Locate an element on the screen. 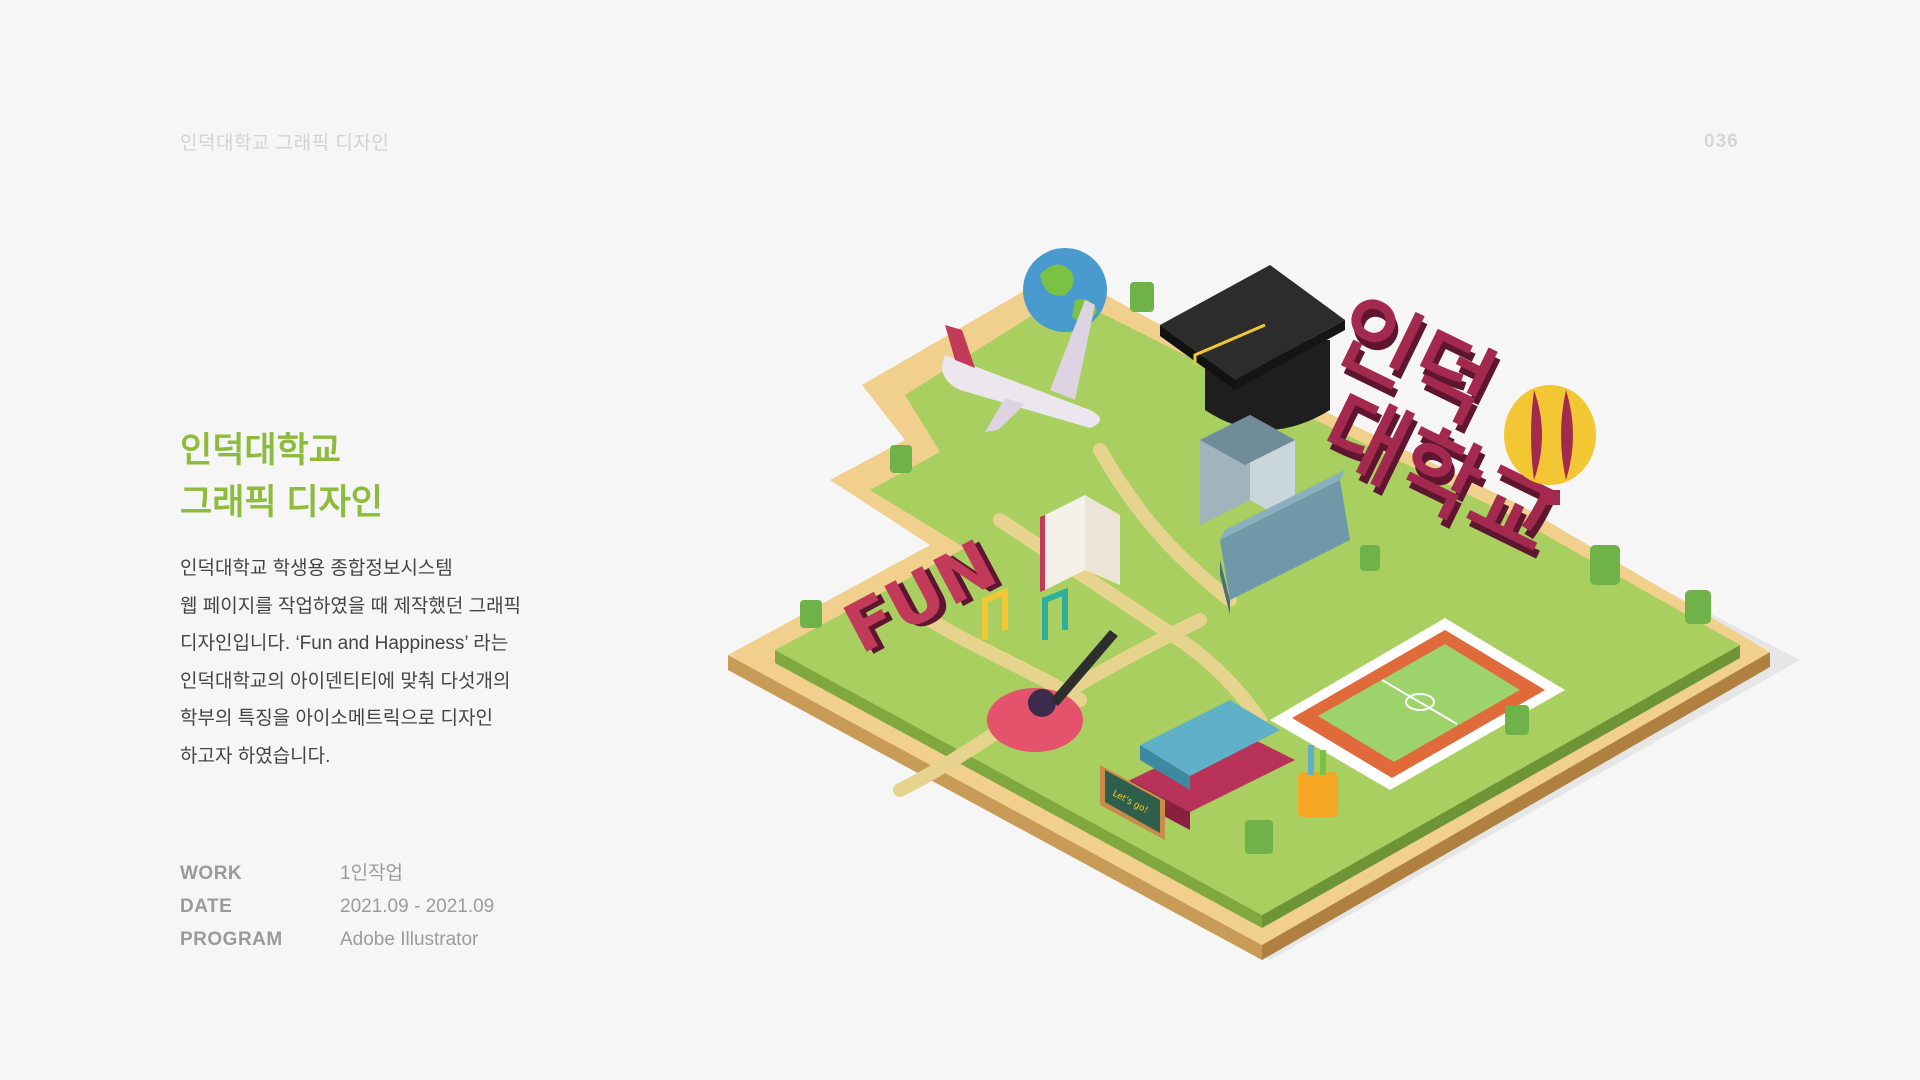  description-line: 인덕대학교의 아이덴티티에 맞춰 다섯개의 is located at coordinates (345, 681).